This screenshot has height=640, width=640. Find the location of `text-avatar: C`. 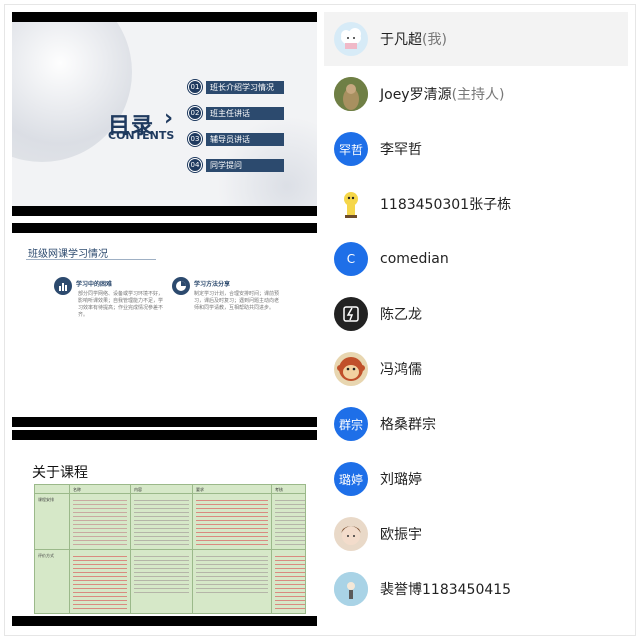

text-avatar: C is located at coordinates (351, 259).